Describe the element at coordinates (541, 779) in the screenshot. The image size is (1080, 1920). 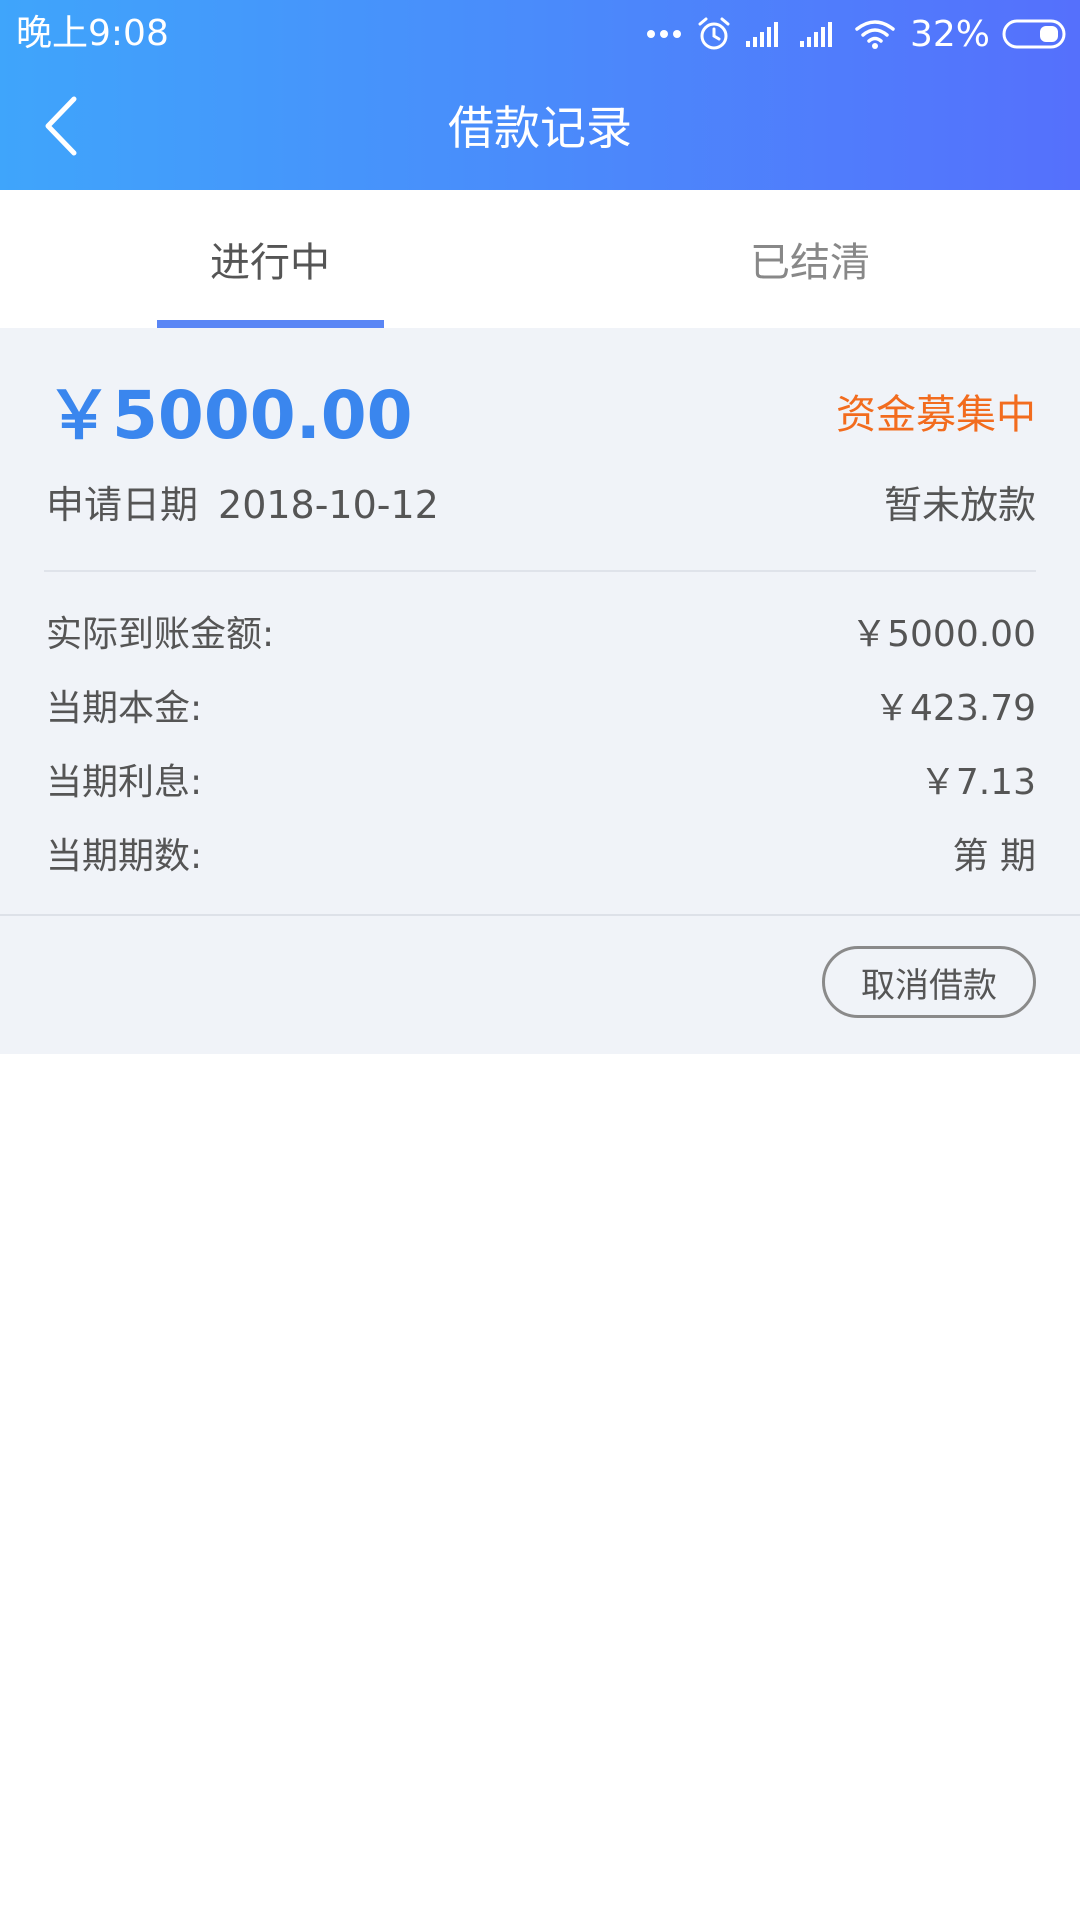
I see `detail-row: 当期利息: ￥7.13` at that location.